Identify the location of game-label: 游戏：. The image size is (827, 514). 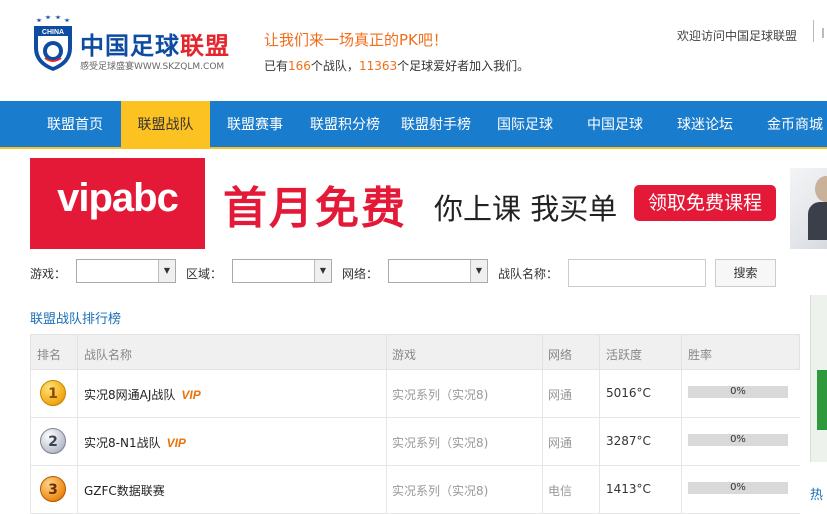
(48, 274).